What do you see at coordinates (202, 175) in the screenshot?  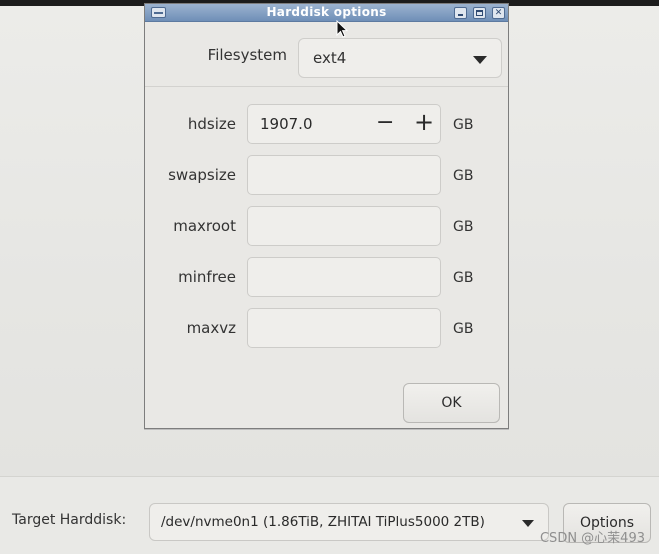 I see `swapsize-label: swapsize` at bounding box center [202, 175].